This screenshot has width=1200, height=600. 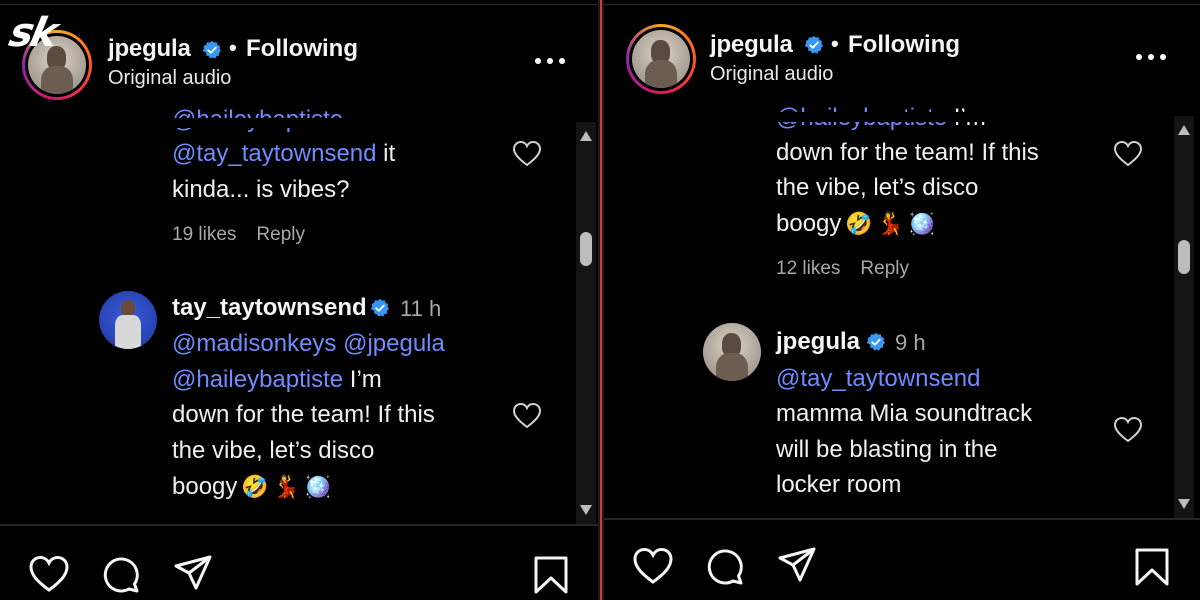 I want to click on mention-link: @madisonkeys @jpegula, so click(x=308, y=343).